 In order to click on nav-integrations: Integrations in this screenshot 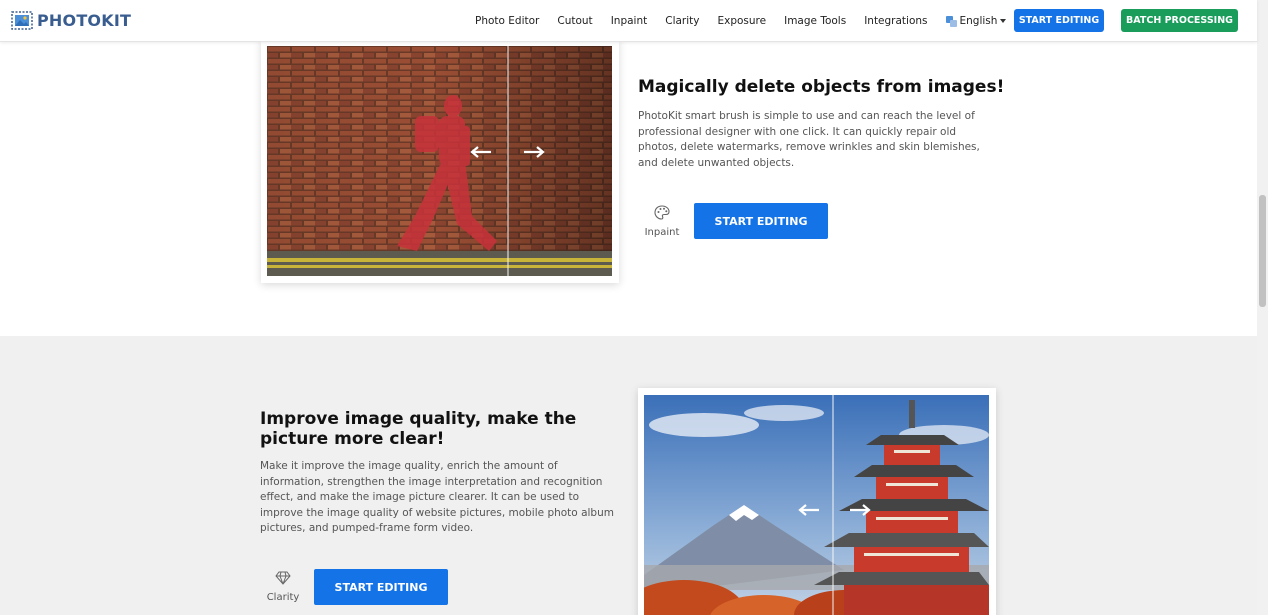, I will do `click(895, 21)`.